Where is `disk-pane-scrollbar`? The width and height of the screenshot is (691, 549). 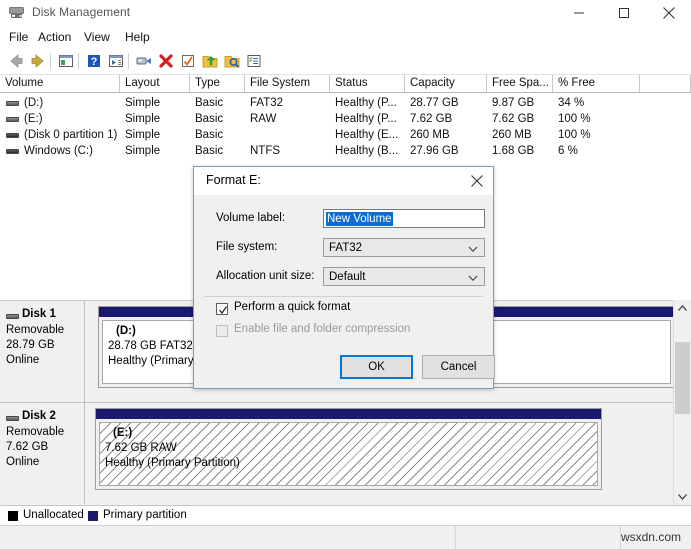
disk-pane-scrollbar is located at coordinates (682, 402).